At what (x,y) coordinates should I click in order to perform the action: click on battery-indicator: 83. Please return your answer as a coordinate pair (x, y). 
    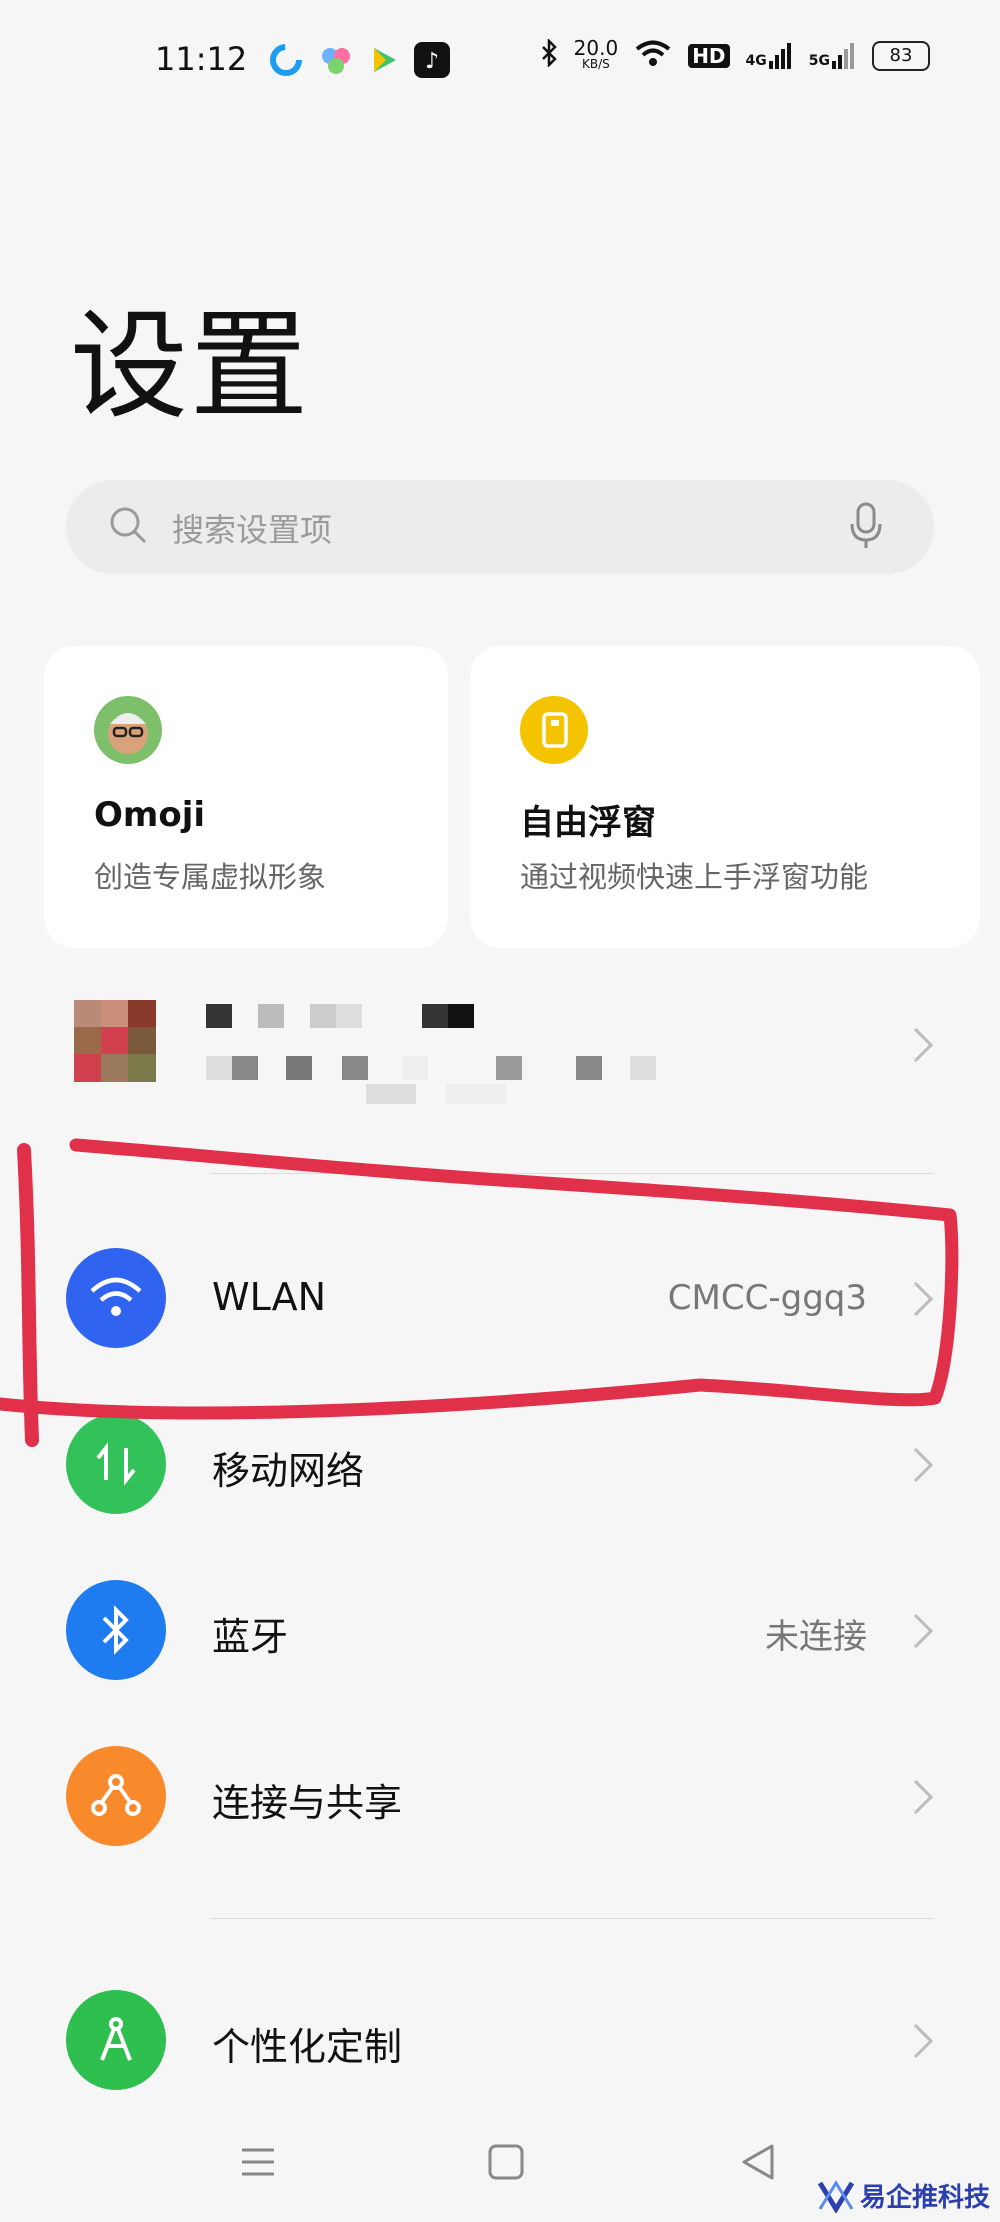
    Looking at the image, I should click on (901, 55).